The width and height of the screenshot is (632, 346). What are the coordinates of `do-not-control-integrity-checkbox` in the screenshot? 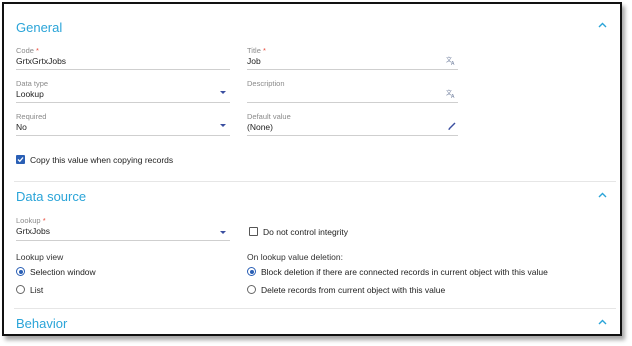 It's located at (253, 231).